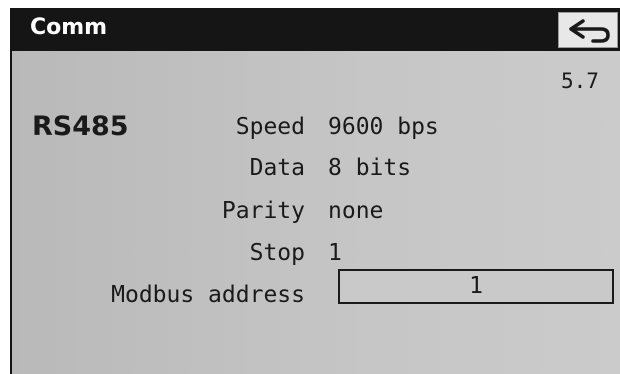 This screenshot has height=374, width=620. I want to click on stop-bits-label: Stop, so click(277, 253).